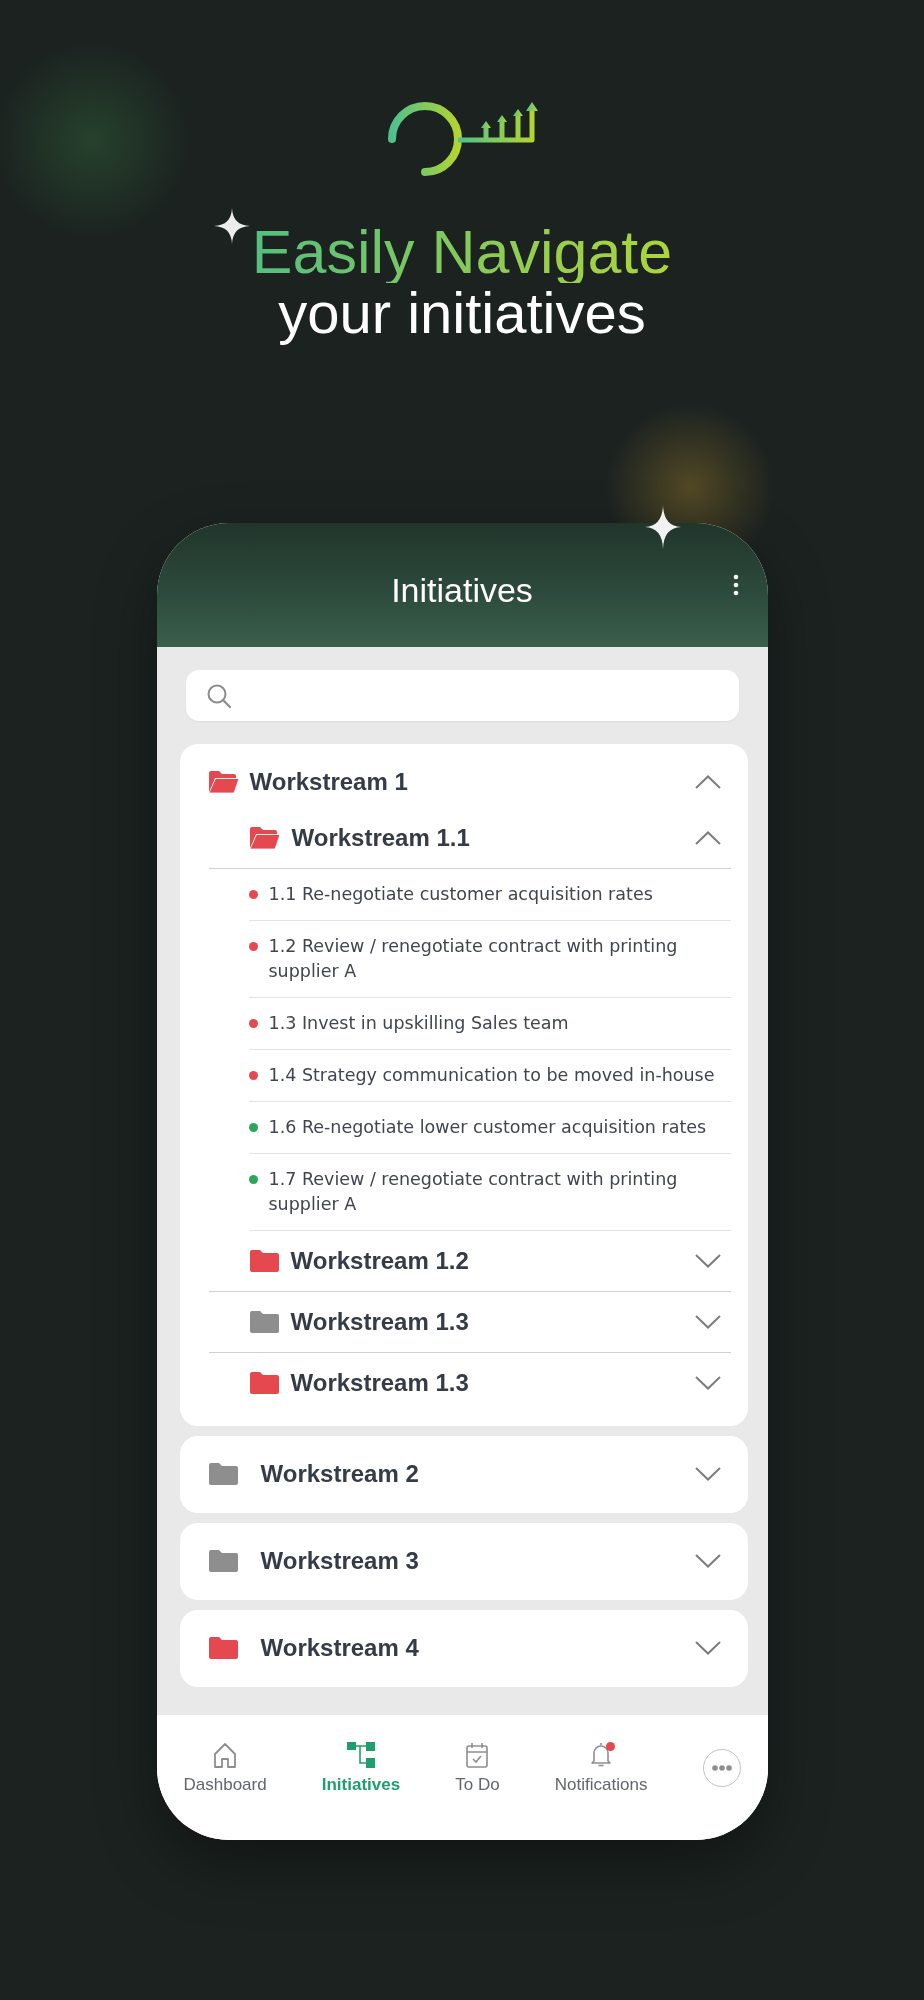 Image resolution: width=924 pixels, height=2000 pixels. Describe the element at coordinates (462, 139) in the screenshot. I see `logo-icon` at that location.